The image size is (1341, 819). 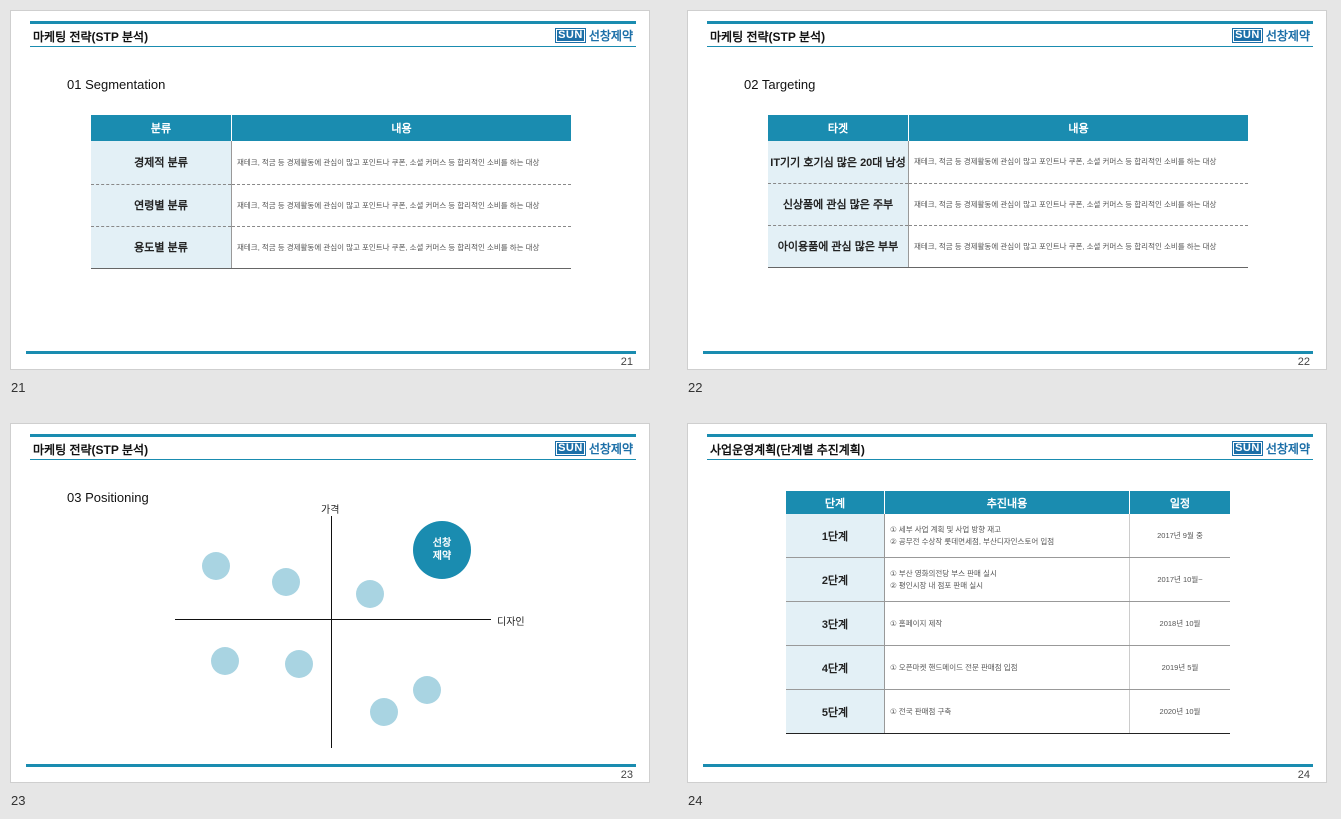 I want to click on table-row: 5단계 ① 전국 판매점 구축 2020년 10월, so click(x=1008, y=711).